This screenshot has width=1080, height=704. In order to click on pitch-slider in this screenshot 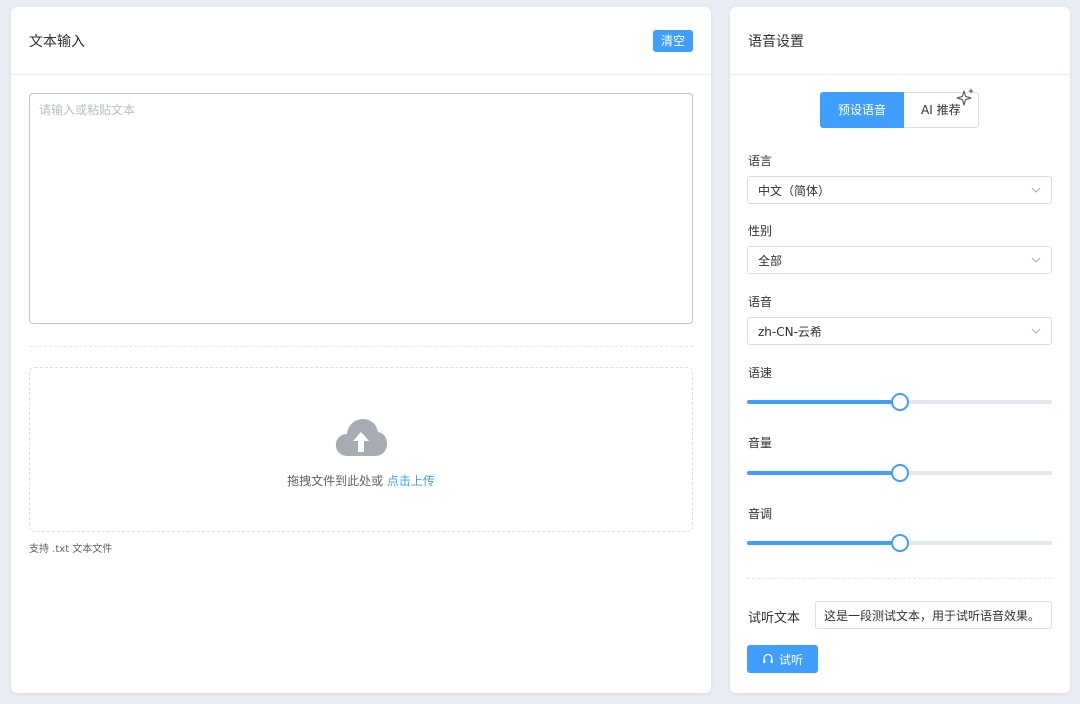, I will do `click(899, 543)`.